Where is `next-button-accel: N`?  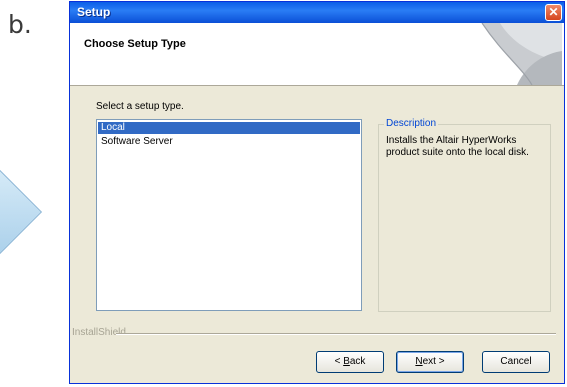
next-button-accel: N is located at coordinates (419, 361).